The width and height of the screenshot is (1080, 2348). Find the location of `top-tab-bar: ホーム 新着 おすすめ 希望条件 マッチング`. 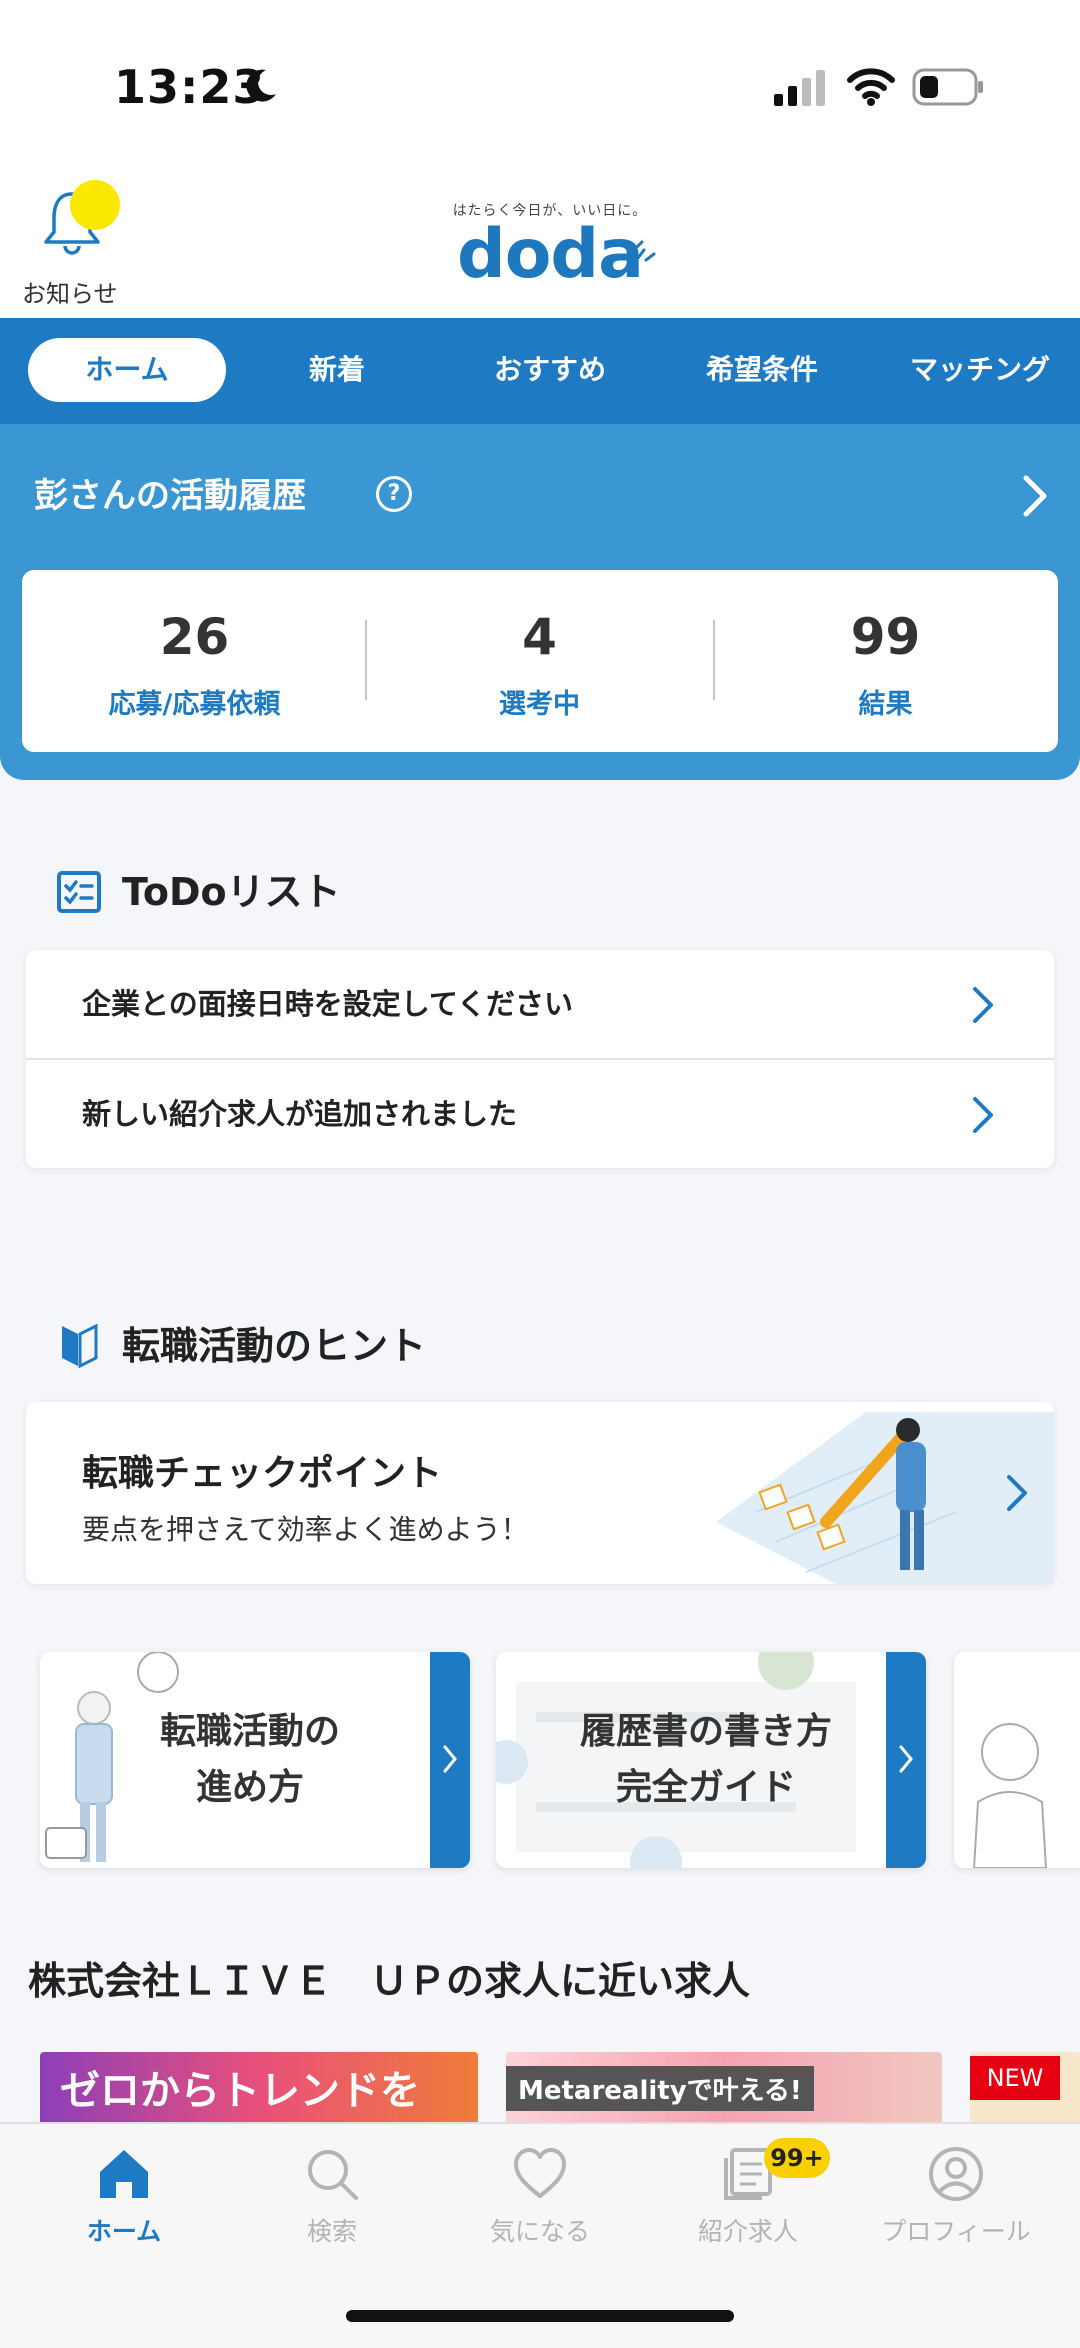

top-tab-bar: ホーム 新着 おすすめ 希望条件 マッチング is located at coordinates (540, 371).